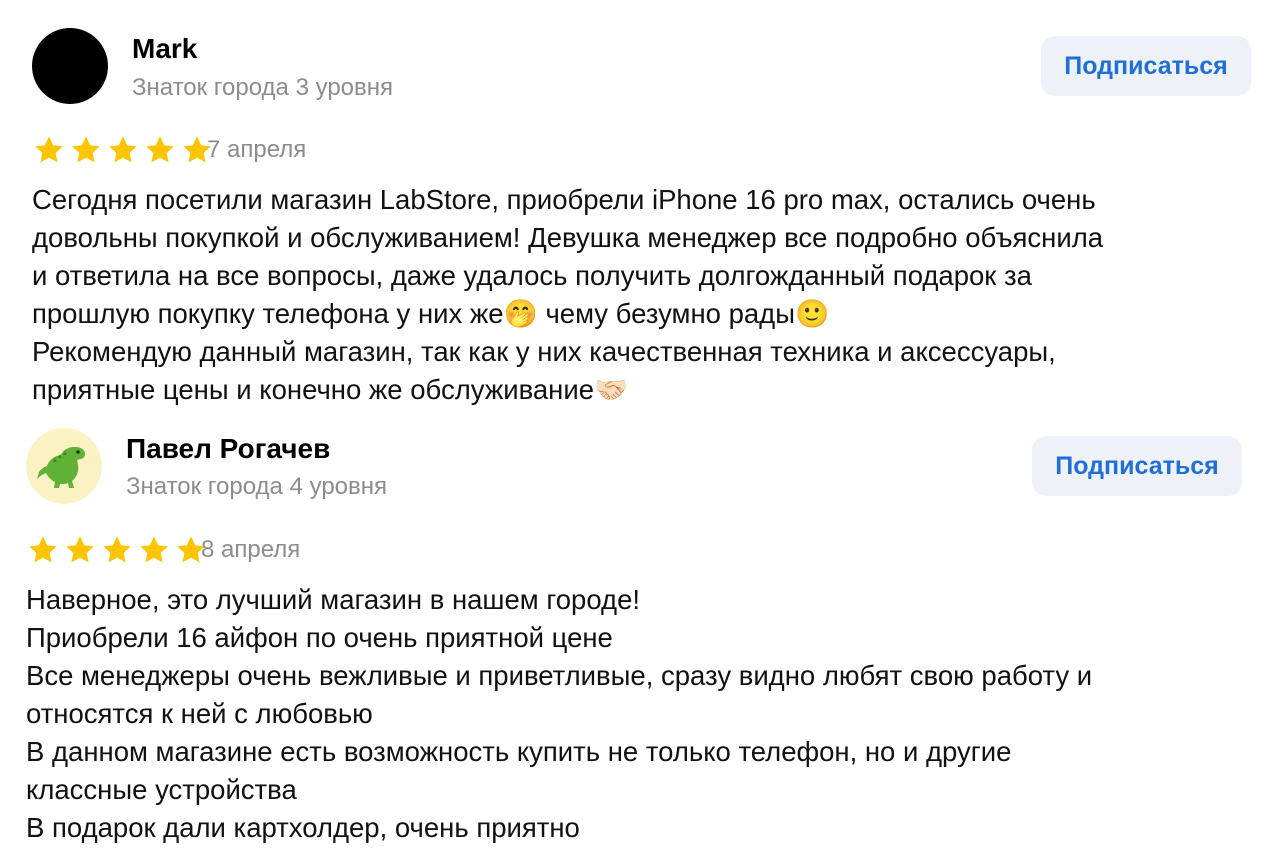 The image size is (1280, 853). I want to click on review-text-line: классные устройства, so click(161, 789).